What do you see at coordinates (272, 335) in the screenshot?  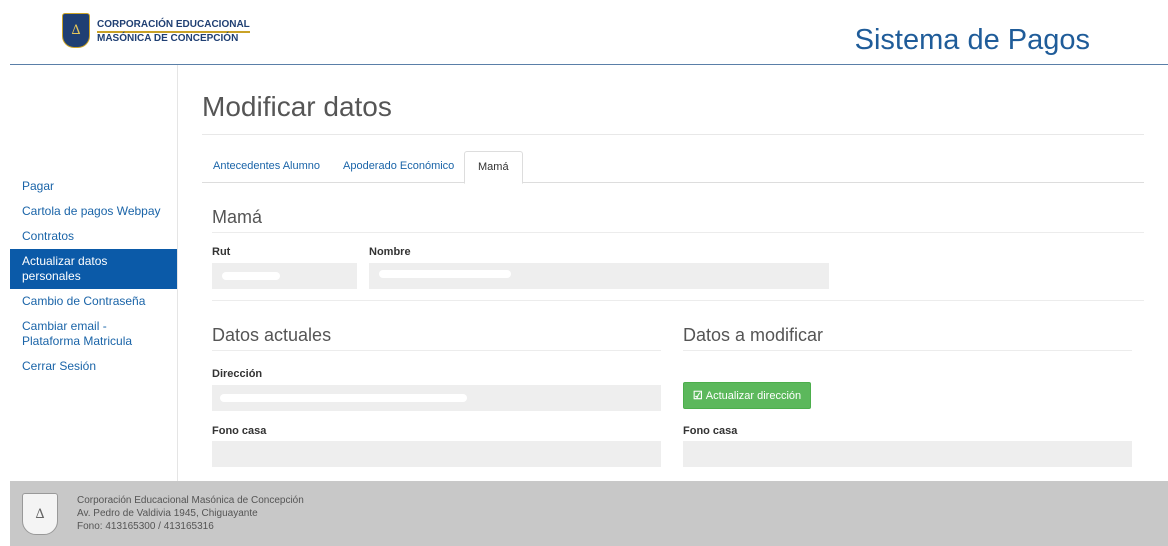 I see `current-data-title: Datos actuales` at bounding box center [272, 335].